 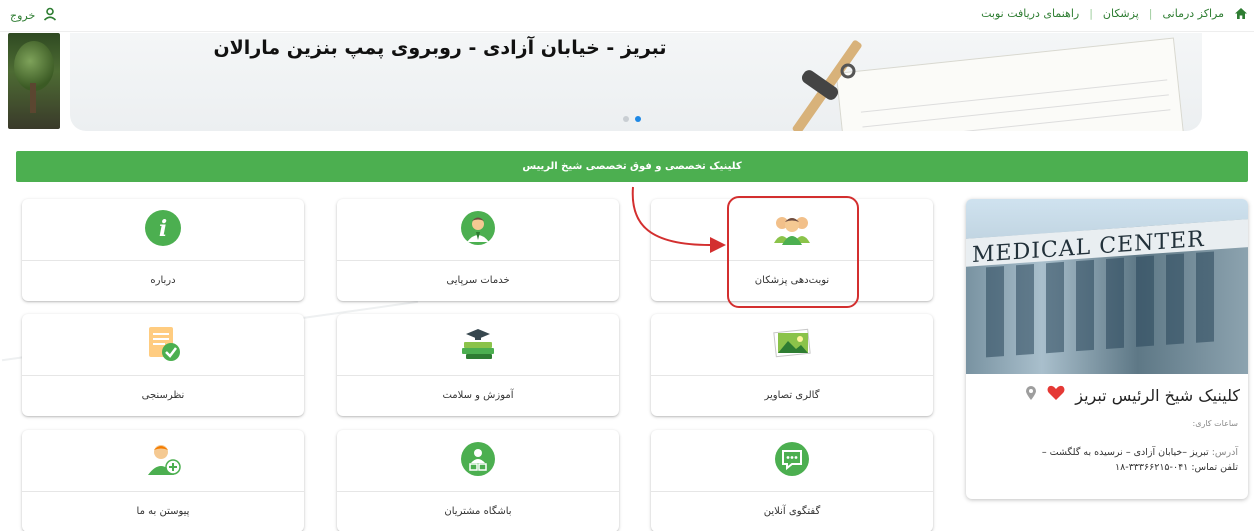 I want to click on nav-appointment-guide: راهنمای دریافت نوبت, so click(x=1030, y=13).